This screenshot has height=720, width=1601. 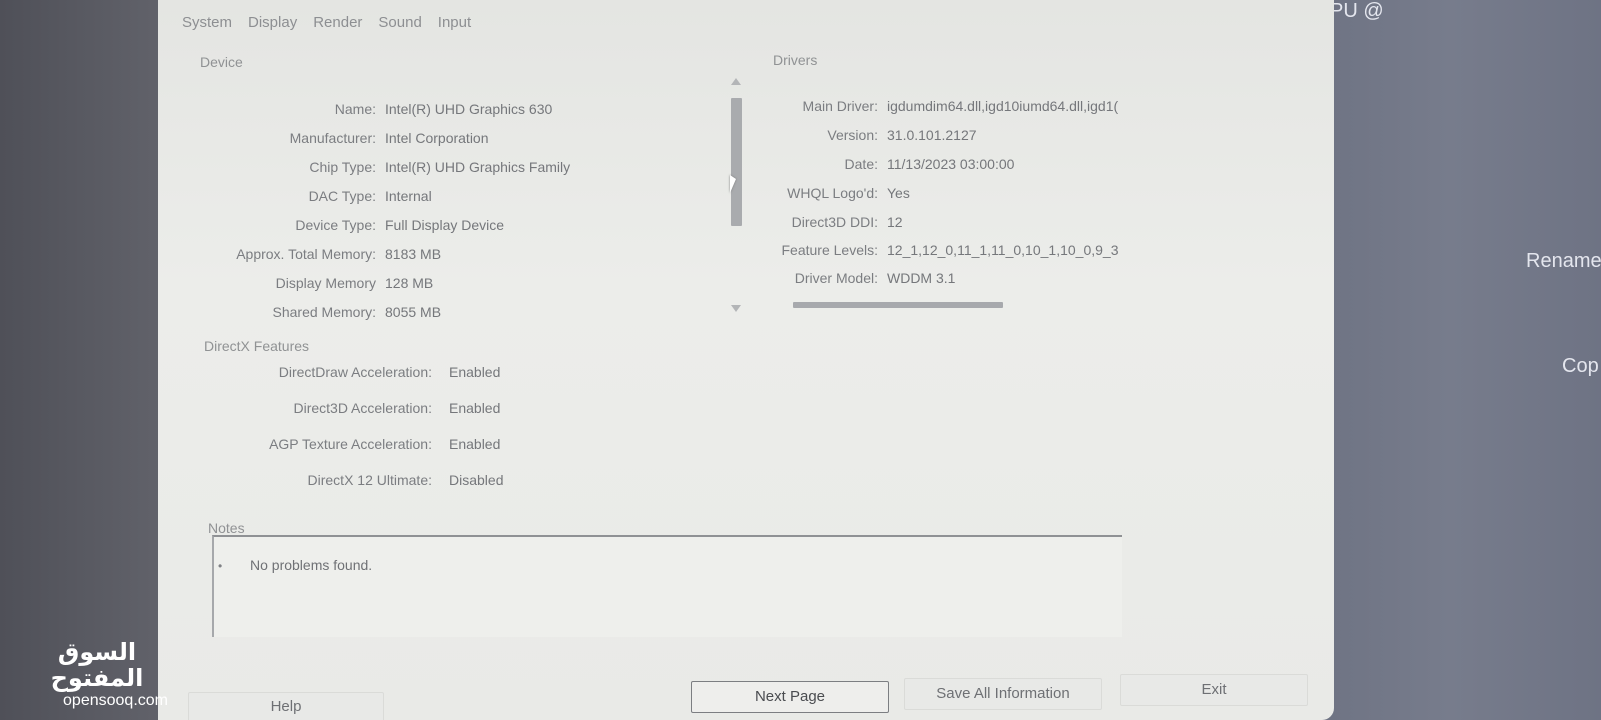 What do you see at coordinates (306, 254) in the screenshot?
I see `device-label: Approx. Total Memory:` at bounding box center [306, 254].